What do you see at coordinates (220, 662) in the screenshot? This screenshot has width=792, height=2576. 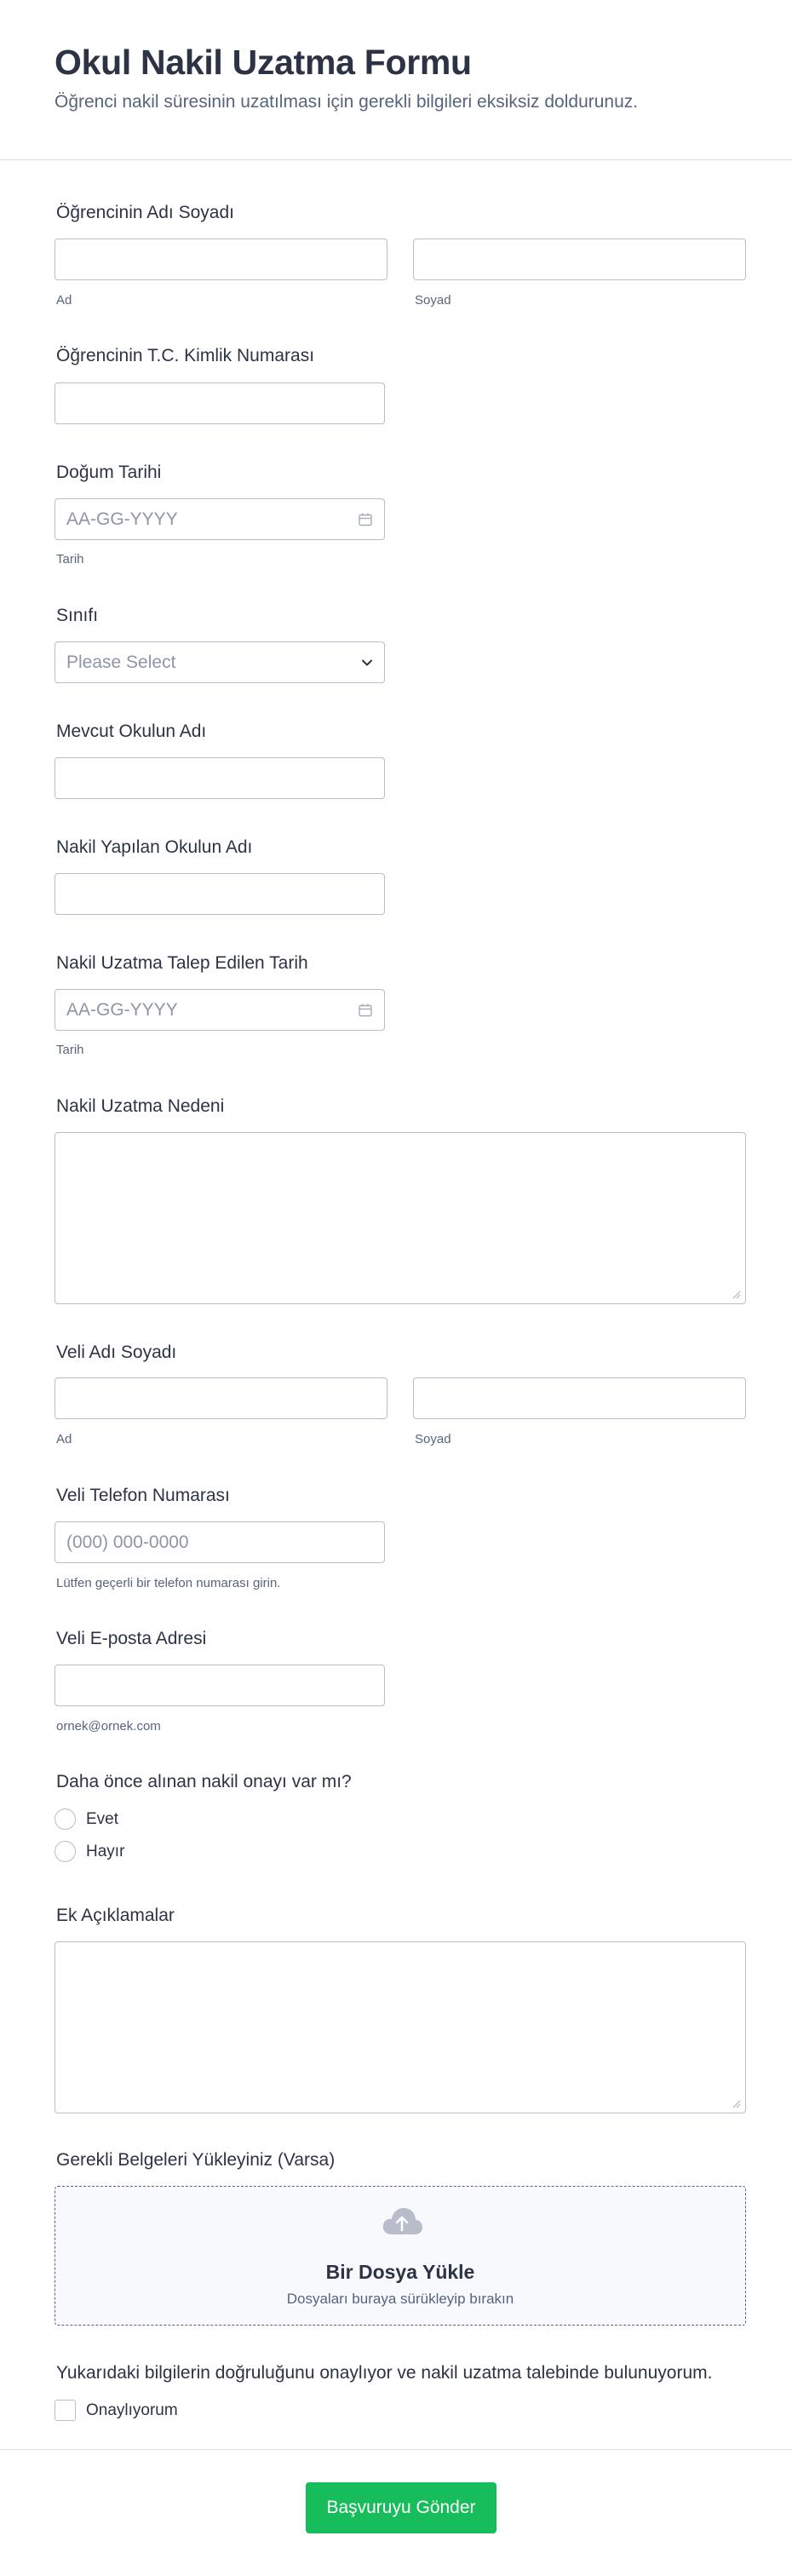 I see `grade-select: Please Select` at bounding box center [220, 662].